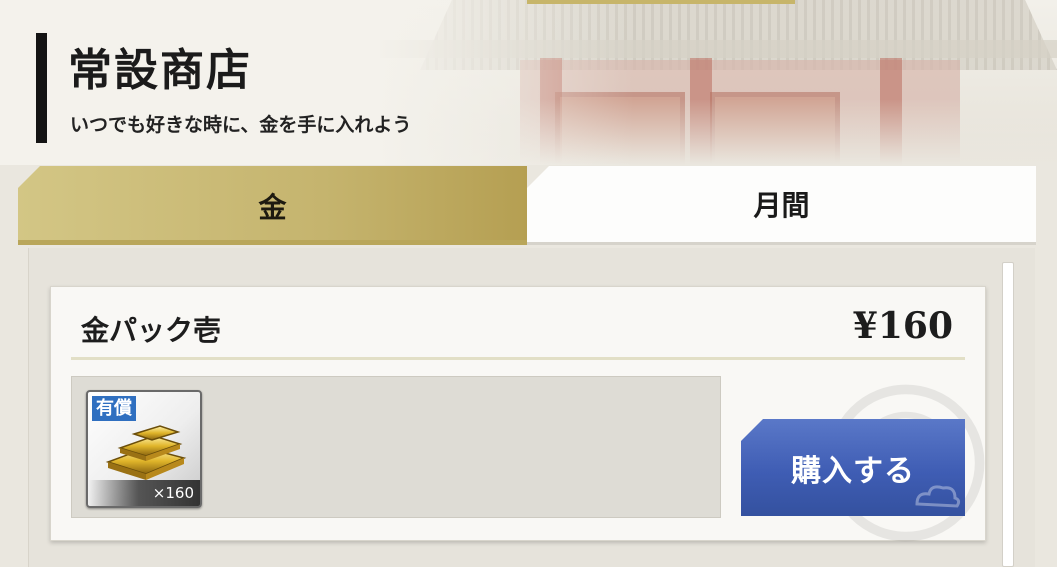  What do you see at coordinates (902, 326) in the screenshot?
I see `product-price: ¥160` at bounding box center [902, 326].